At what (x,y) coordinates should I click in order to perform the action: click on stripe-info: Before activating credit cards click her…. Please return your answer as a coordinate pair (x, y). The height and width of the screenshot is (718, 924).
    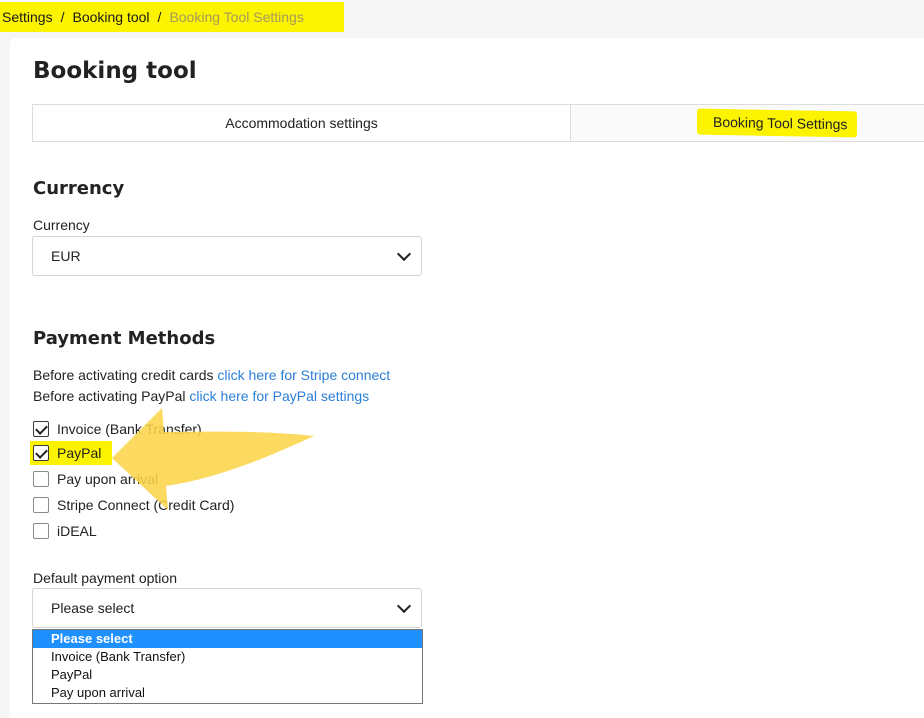
    Looking at the image, I should click on (211, 375).